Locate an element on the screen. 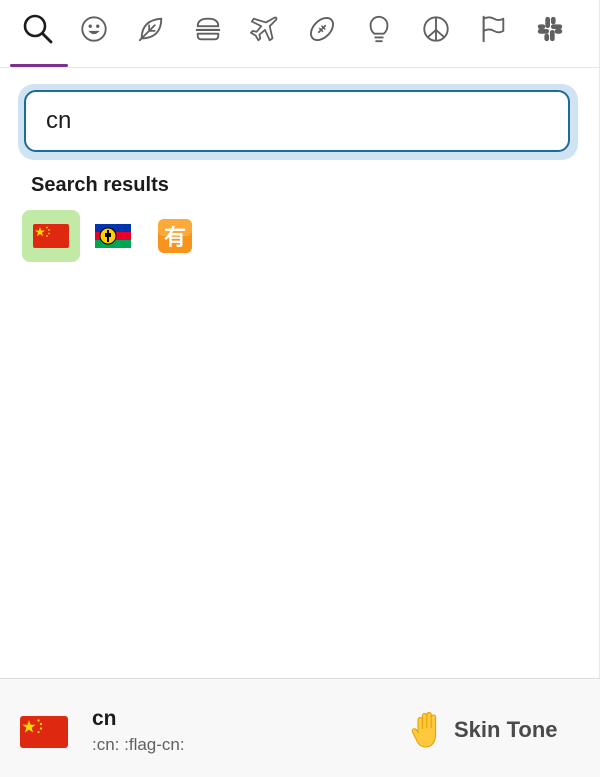 This screenshot has height=777, width=600. search-focus-ring is located at coordinates (298, 122).